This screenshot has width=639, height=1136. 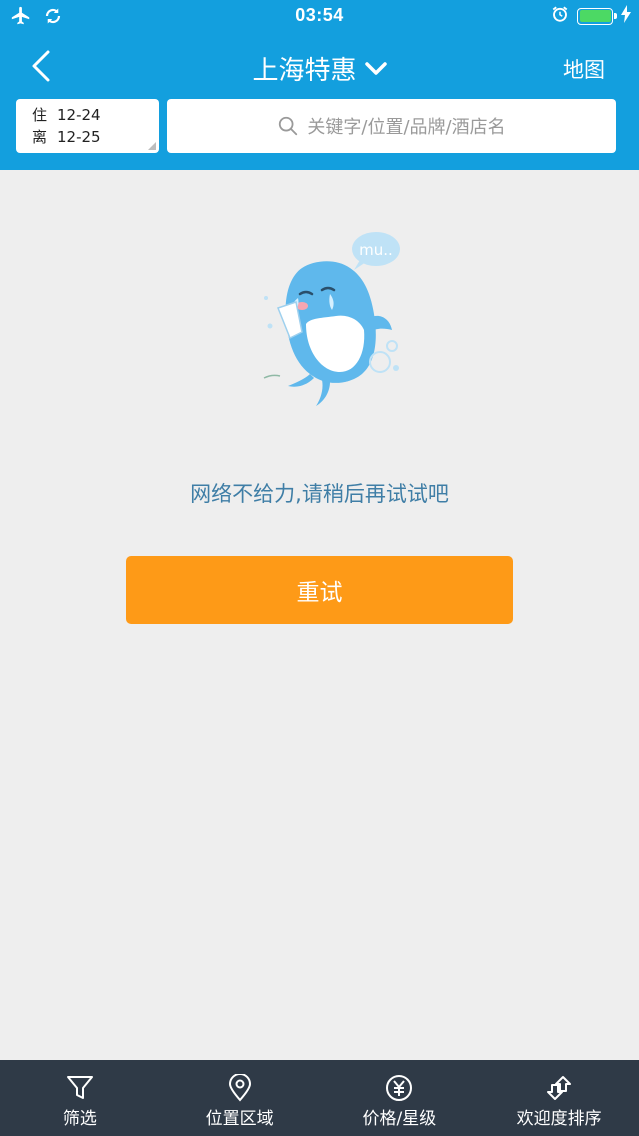 I want to click on tab-location: 位置区域, so click(x=240, y=1098).